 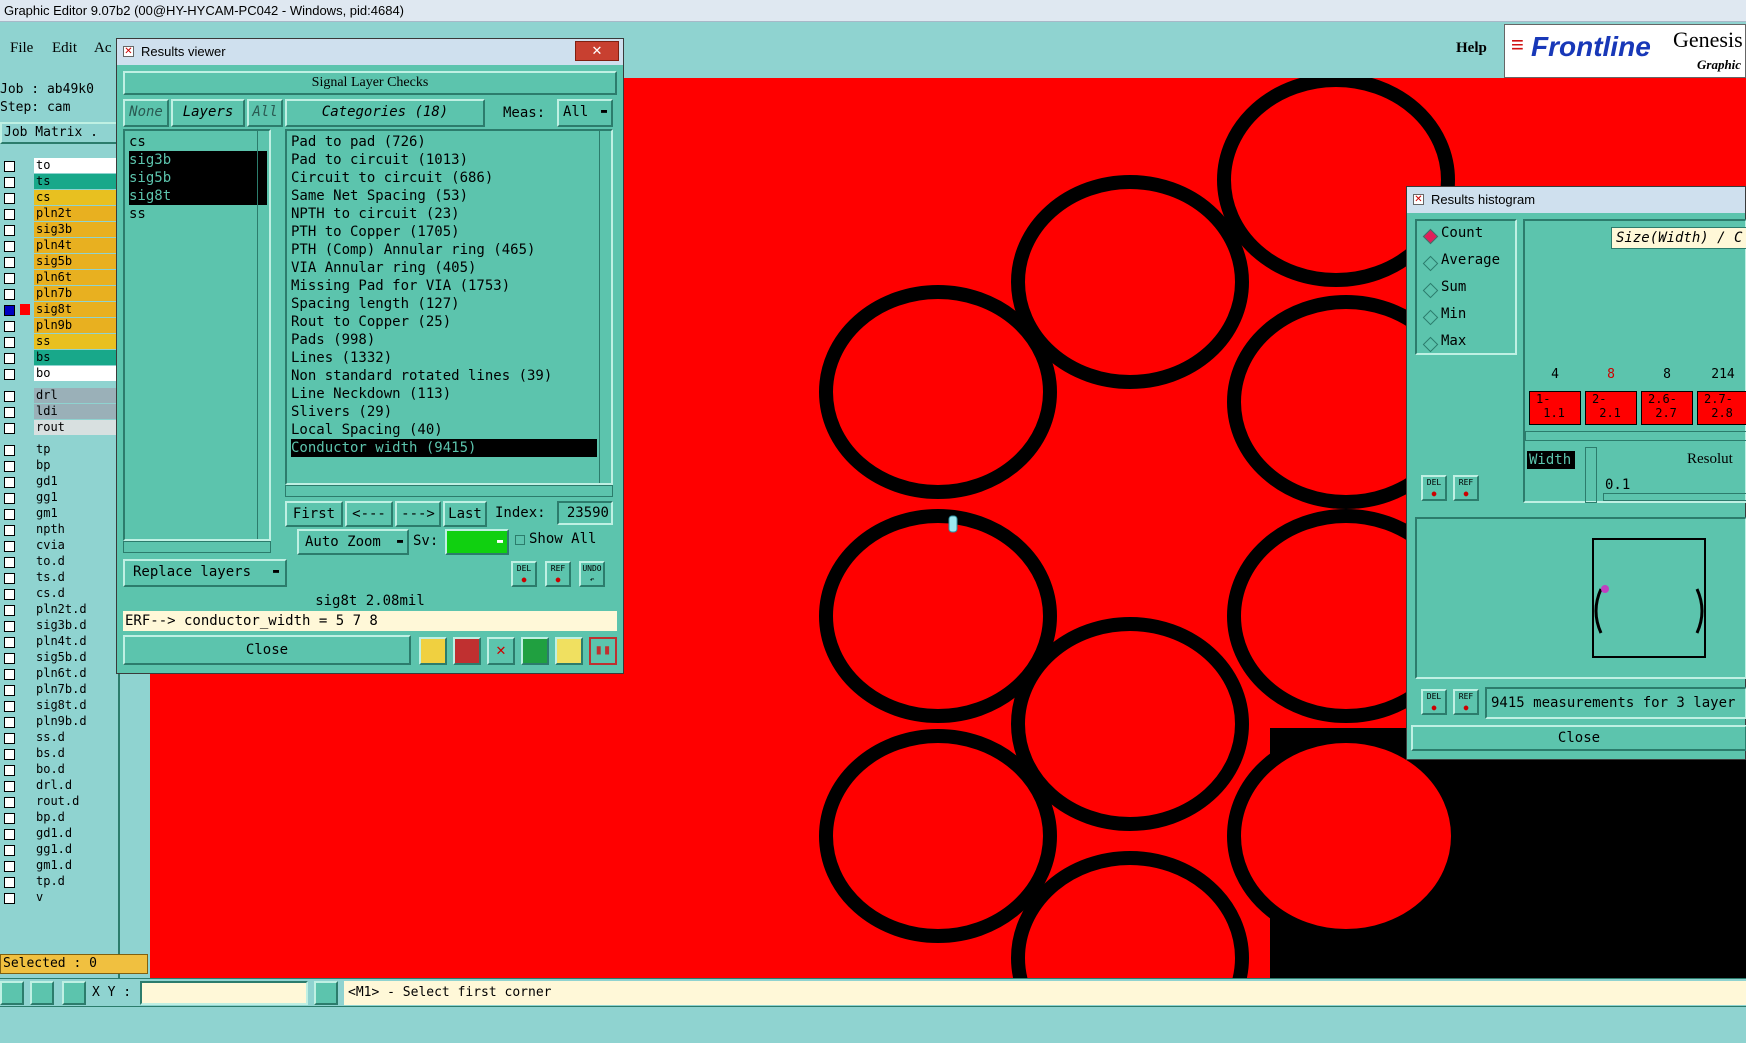 What do you see at coordinates (444, 142) in the screenshot?
I see `category-item: Pad to pad (726)` at bounding box center [444, 142].